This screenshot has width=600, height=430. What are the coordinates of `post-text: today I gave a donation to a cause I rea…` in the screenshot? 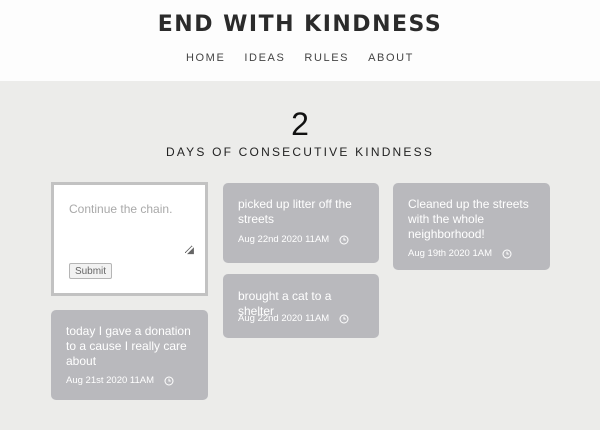 It's located at (128, 346).